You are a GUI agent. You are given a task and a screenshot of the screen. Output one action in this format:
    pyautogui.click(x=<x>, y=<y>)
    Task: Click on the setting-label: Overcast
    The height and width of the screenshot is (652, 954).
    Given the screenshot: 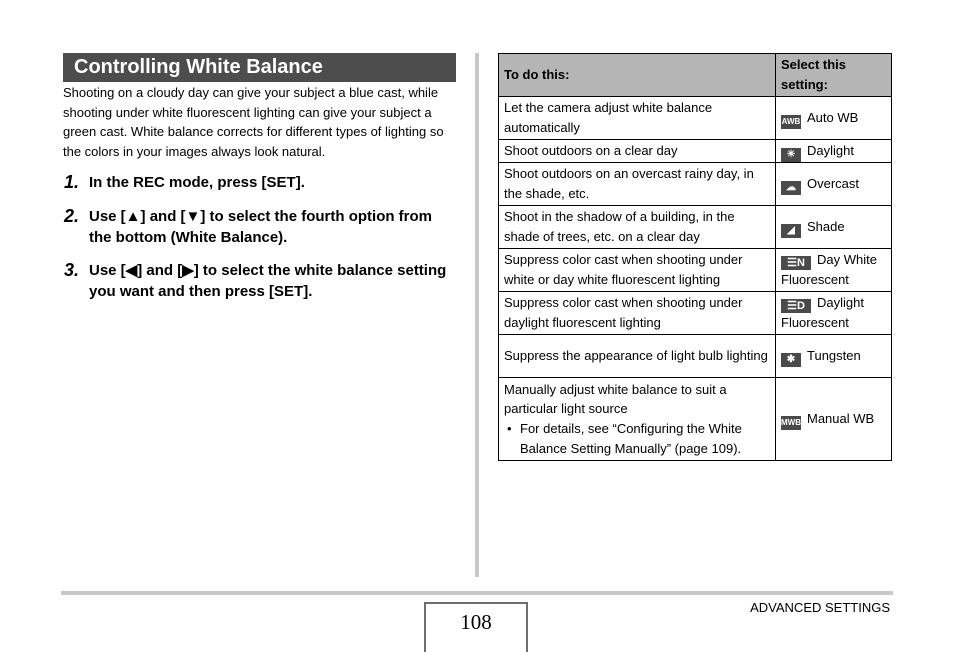 What is the action you would take?
    pyautogui.click(x=833, y=183)
    